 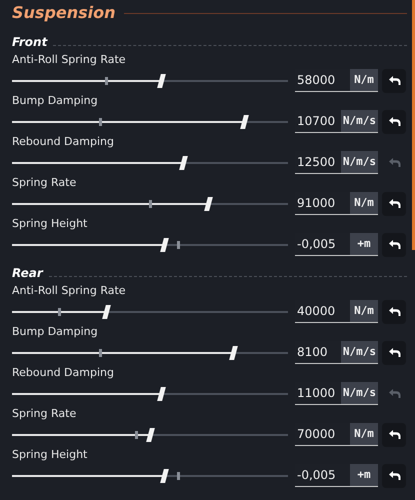 I want to click on section-heading: Front, so click(x=30, y=42).